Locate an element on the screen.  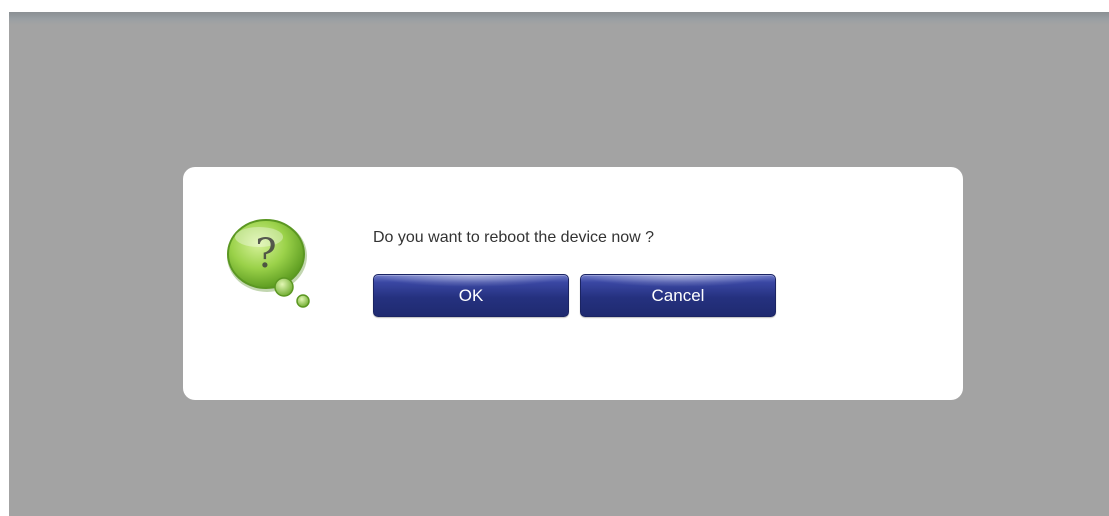
cancel-button-label: Cancel is located at coordinates (678, 295).